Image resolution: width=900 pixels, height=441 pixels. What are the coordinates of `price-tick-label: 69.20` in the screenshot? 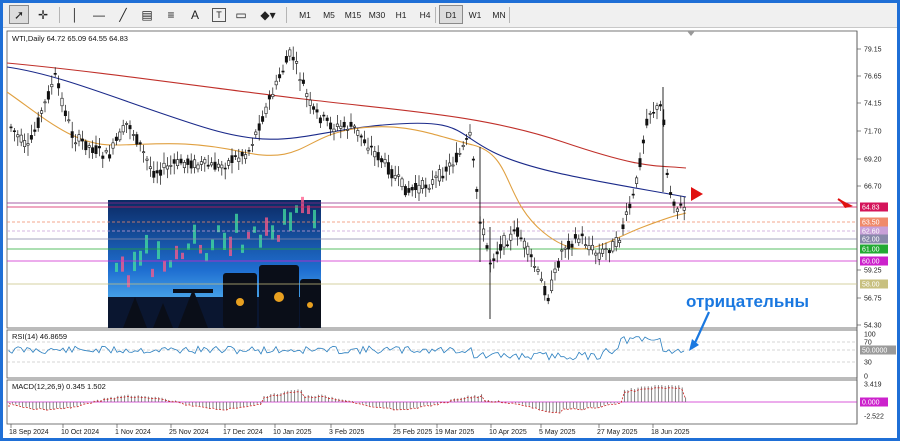 It's located at (873, 160).